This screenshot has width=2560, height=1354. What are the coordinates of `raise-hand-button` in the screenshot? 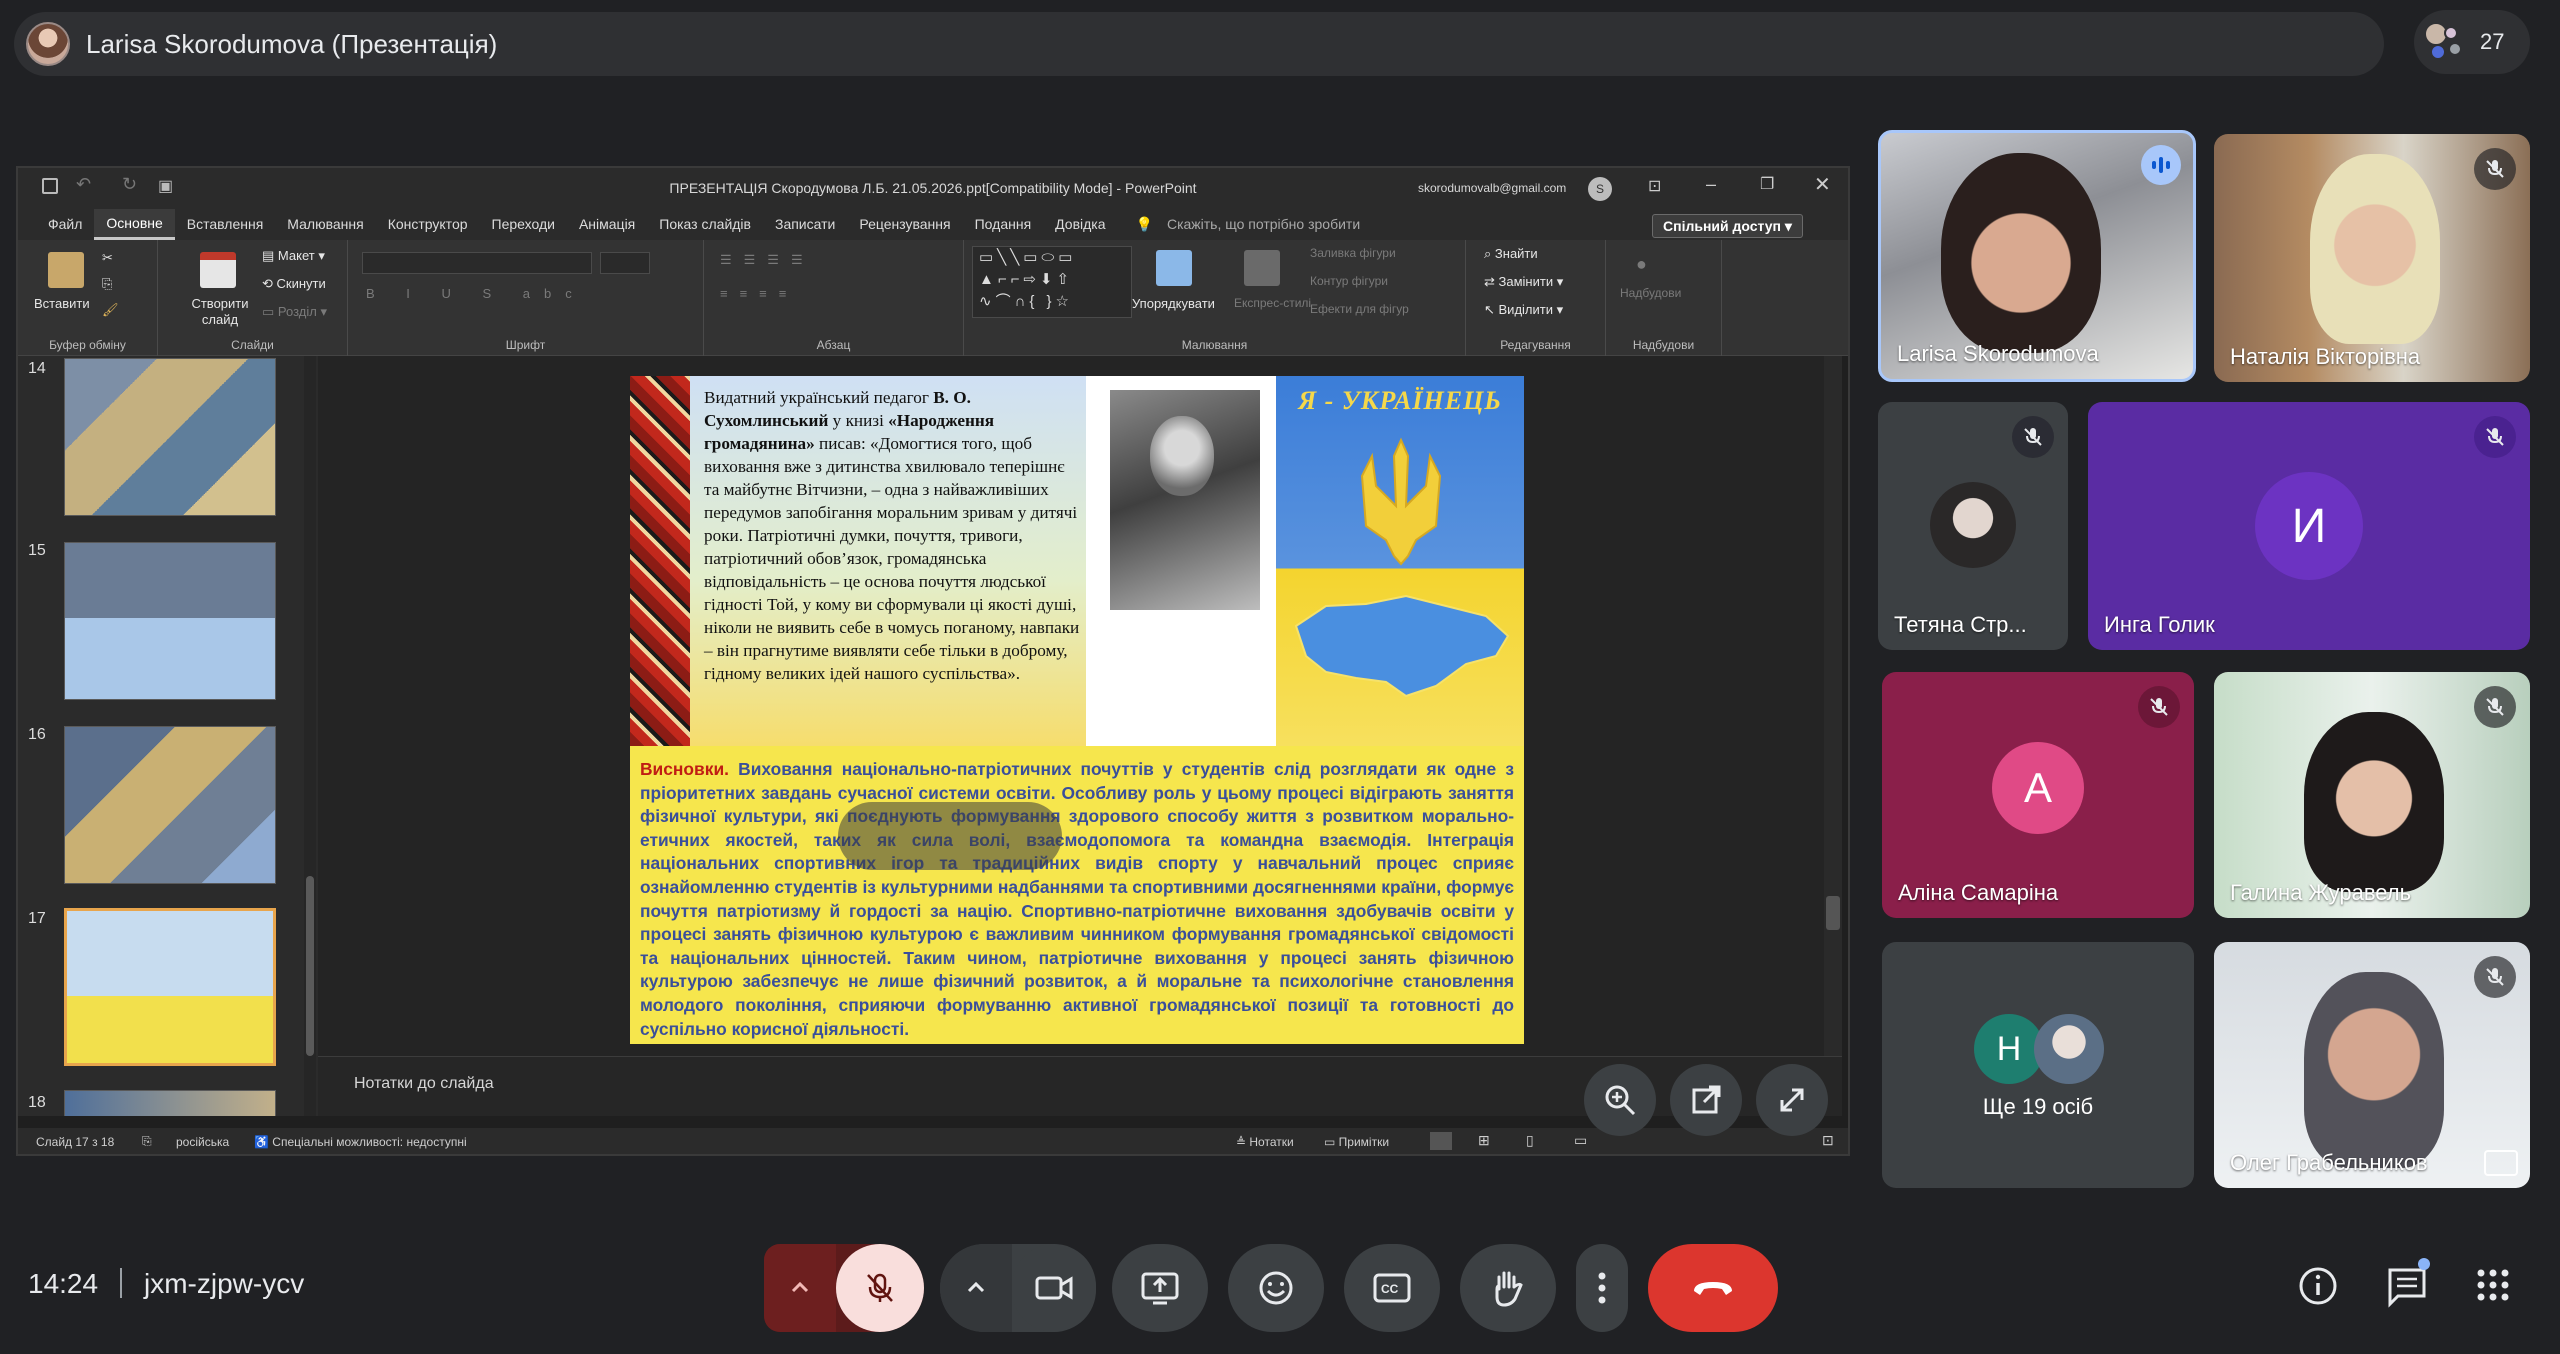 It's located at (1508, 1288).